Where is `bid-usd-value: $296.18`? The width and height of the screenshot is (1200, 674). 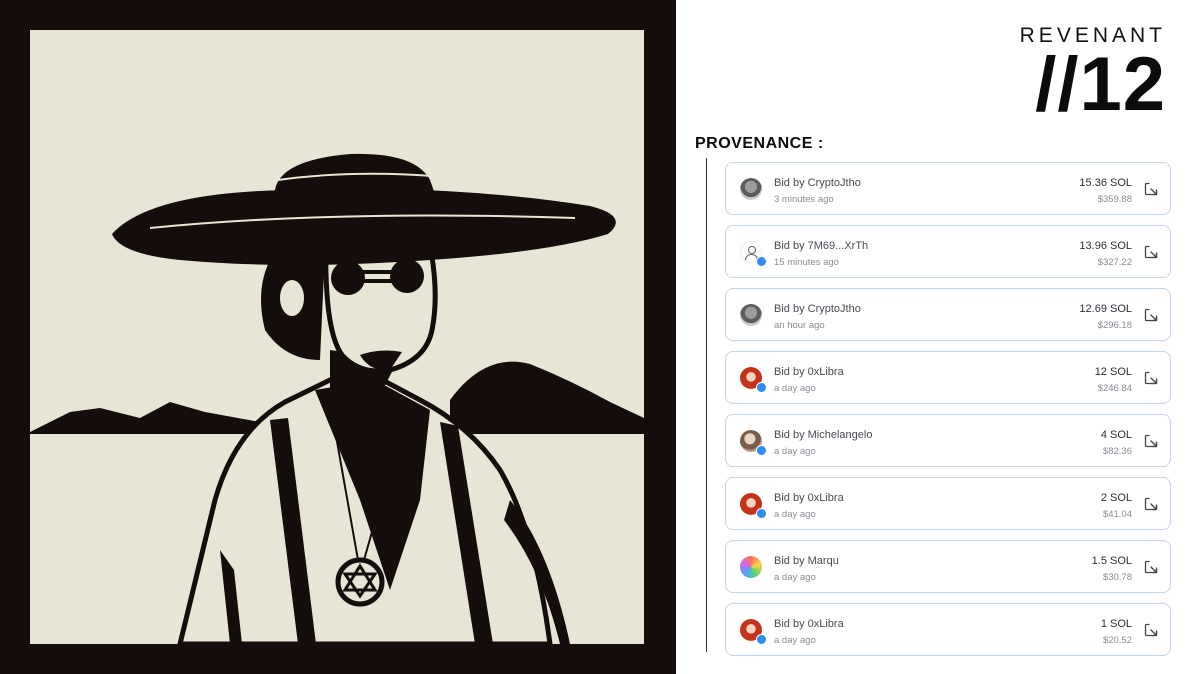
bid-usd-value: $296.18 is located at coordinates (1114, 325).